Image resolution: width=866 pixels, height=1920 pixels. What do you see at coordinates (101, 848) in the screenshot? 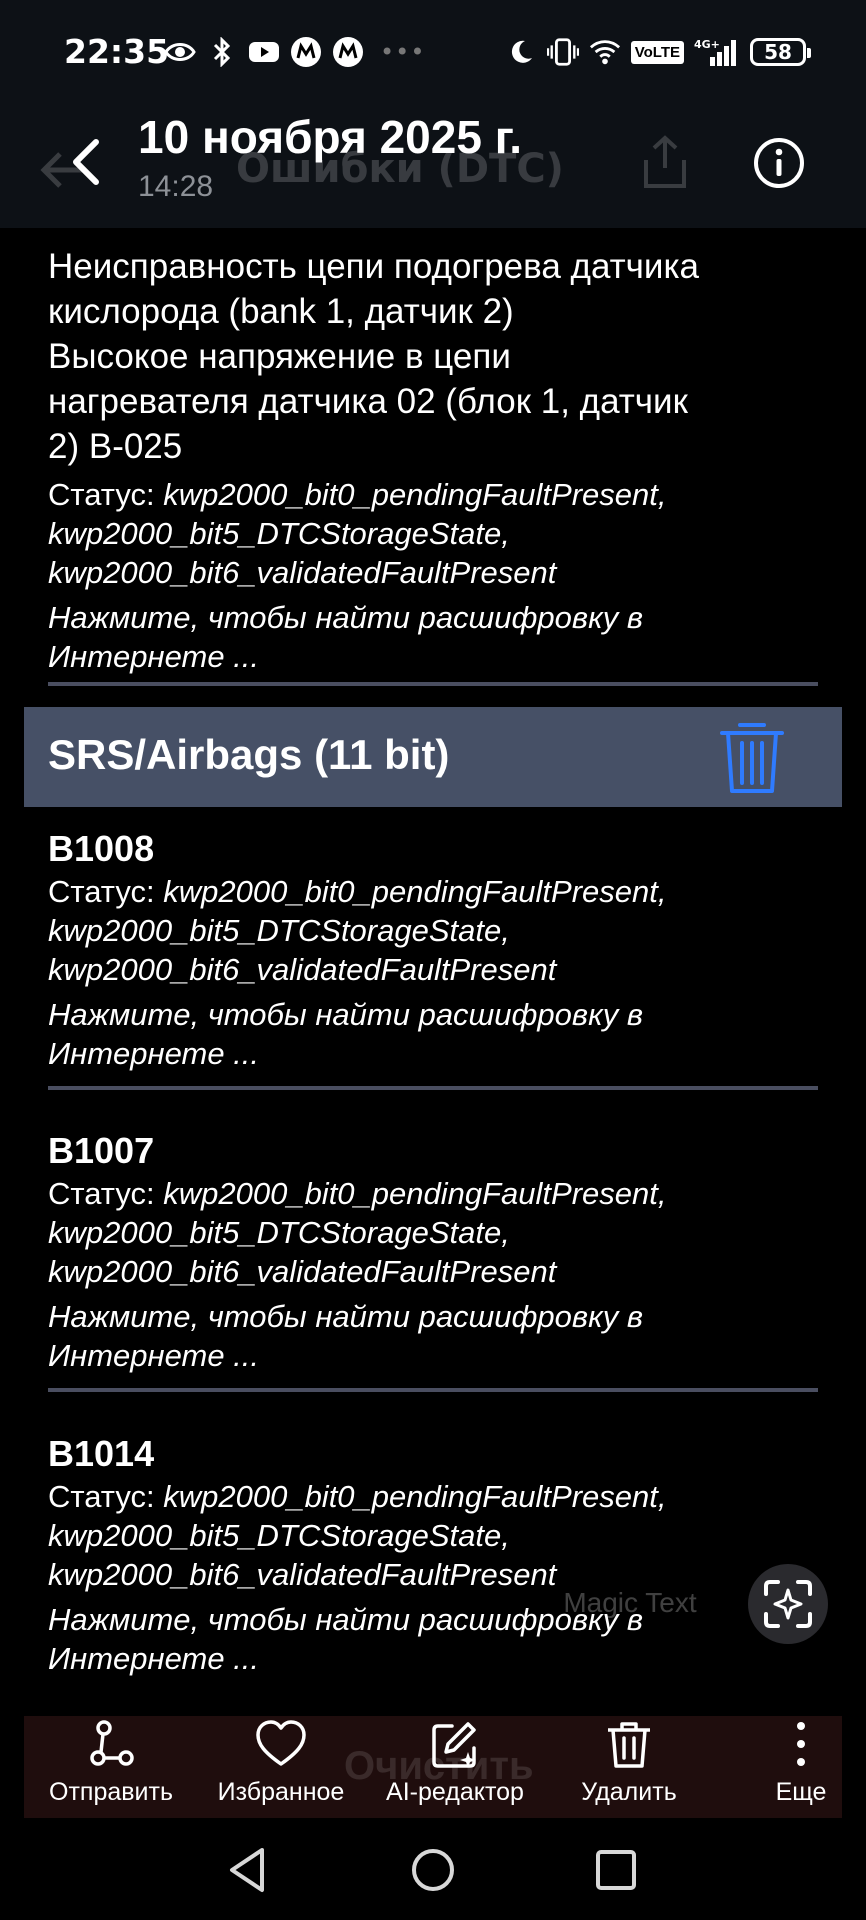
I see `dtc-code: B1008` at bounding box center [101, 848].